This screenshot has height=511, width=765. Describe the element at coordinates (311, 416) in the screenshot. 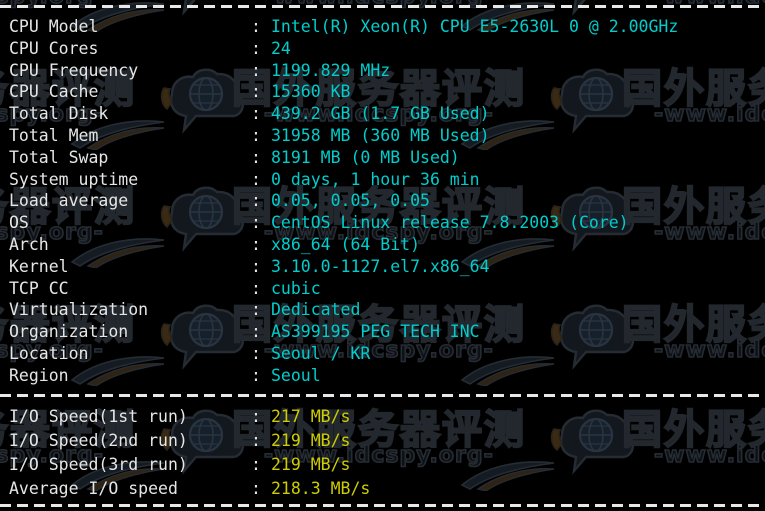

I see `row-value: 217 MB/s` at that location.